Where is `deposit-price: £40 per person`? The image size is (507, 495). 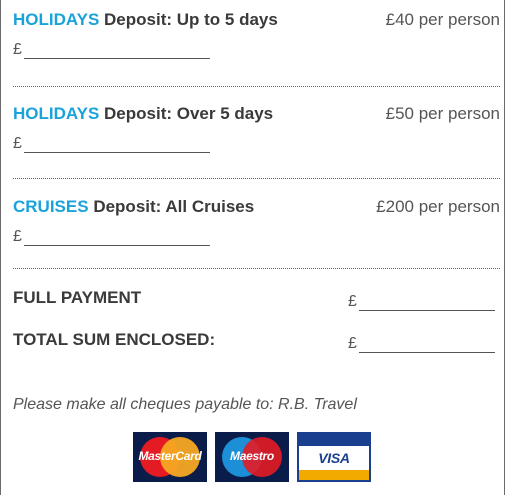
deposit-price: £40 per person is located at coordinates (442, 19).